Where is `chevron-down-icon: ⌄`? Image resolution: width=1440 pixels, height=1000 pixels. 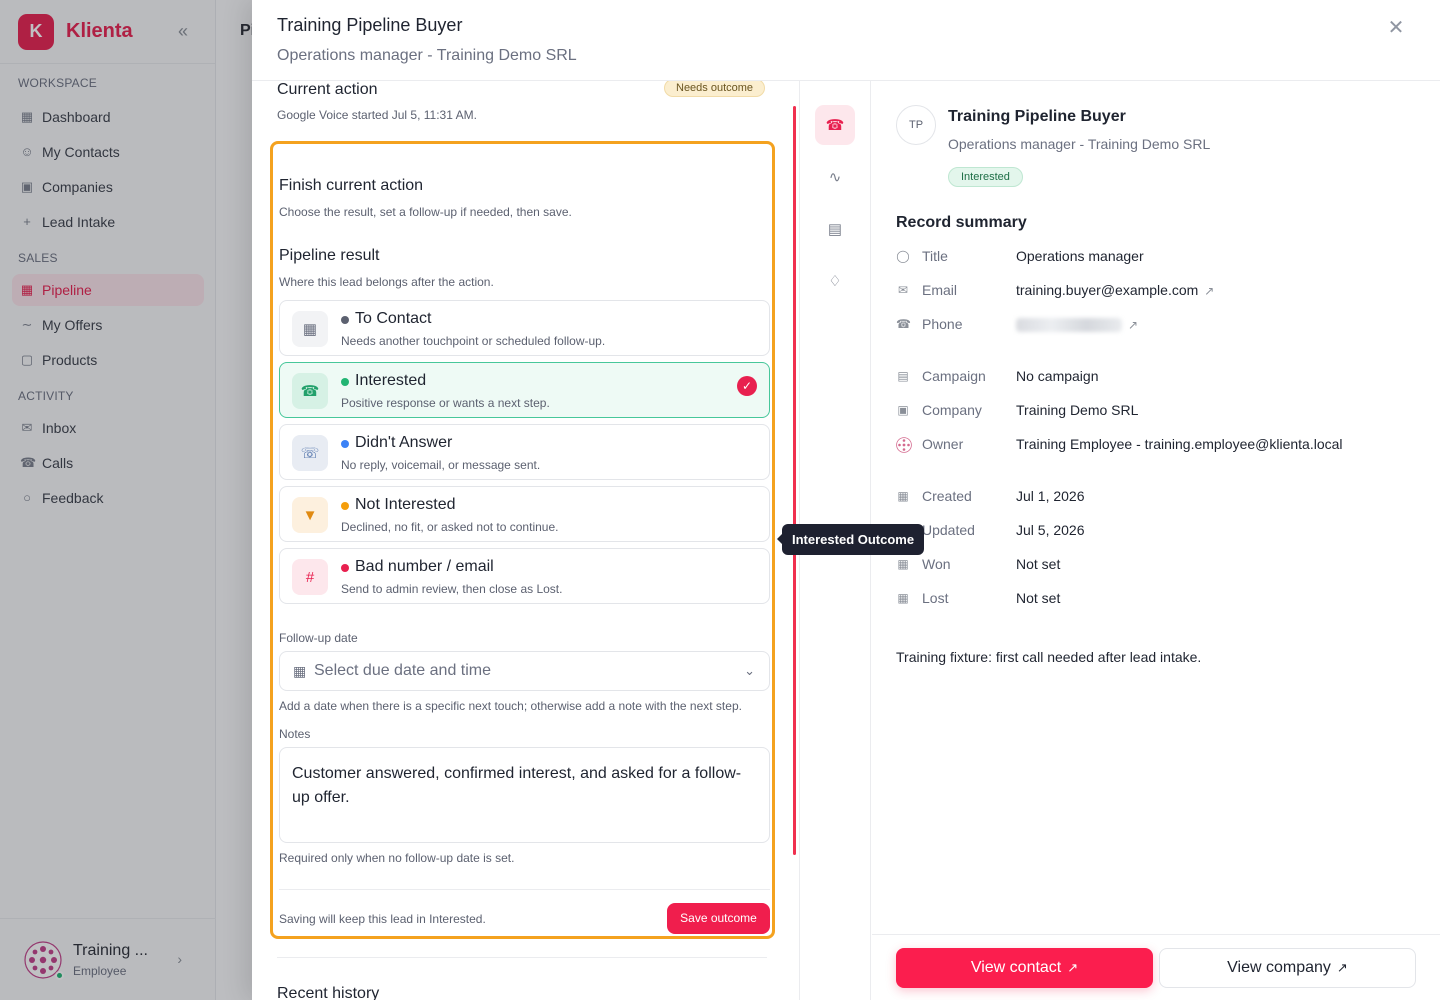 chevron-down-icon: ⌄ is located at coordinates (749, 670).